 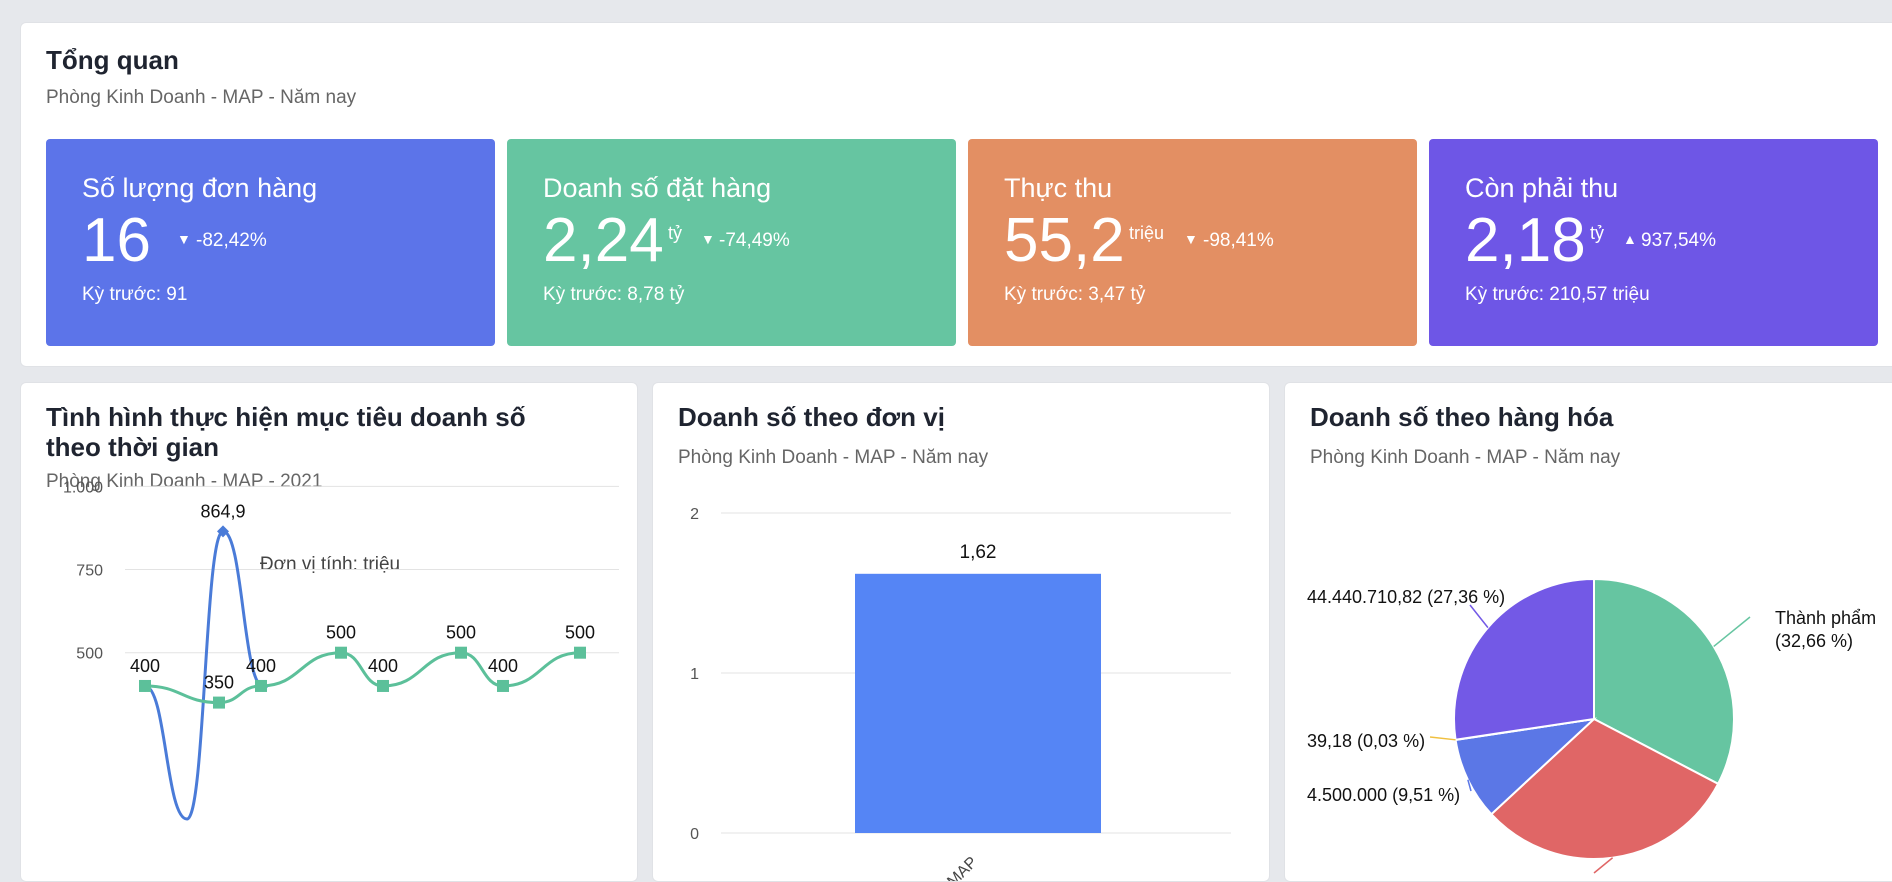 I want to click on data-label: 350, so click(x=219, y=683).